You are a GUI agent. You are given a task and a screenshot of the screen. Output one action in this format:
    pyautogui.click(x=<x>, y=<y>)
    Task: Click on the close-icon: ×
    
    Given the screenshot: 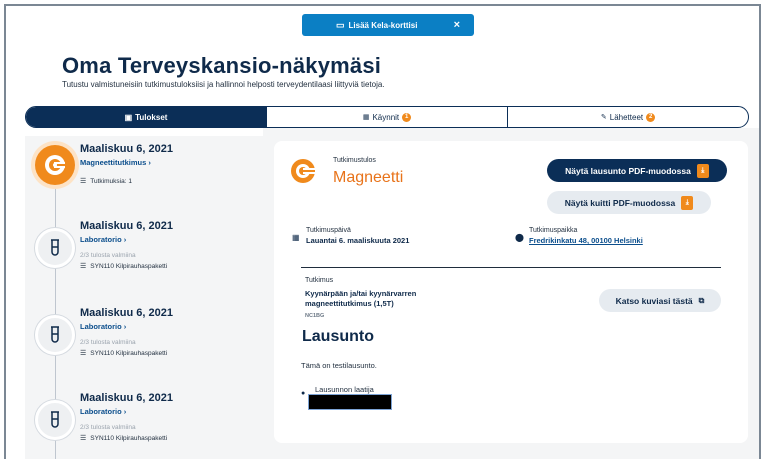 What is the action you would take?
    pyautogui.click(x=457, y=25)
    